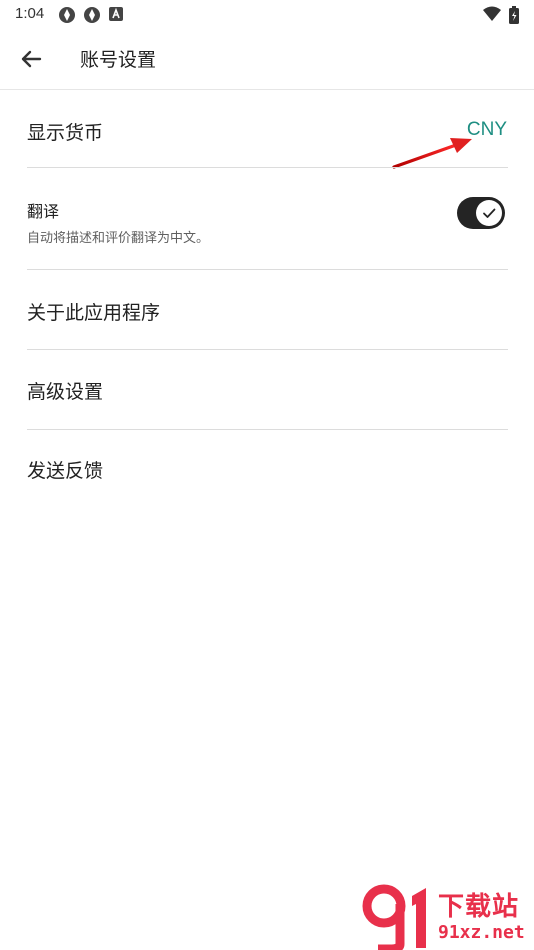  What do you see at coordinates (267, 309) in the screenshot?
I see `about-setting-row: 关于此应用程序` at bounding box center [267, 309].